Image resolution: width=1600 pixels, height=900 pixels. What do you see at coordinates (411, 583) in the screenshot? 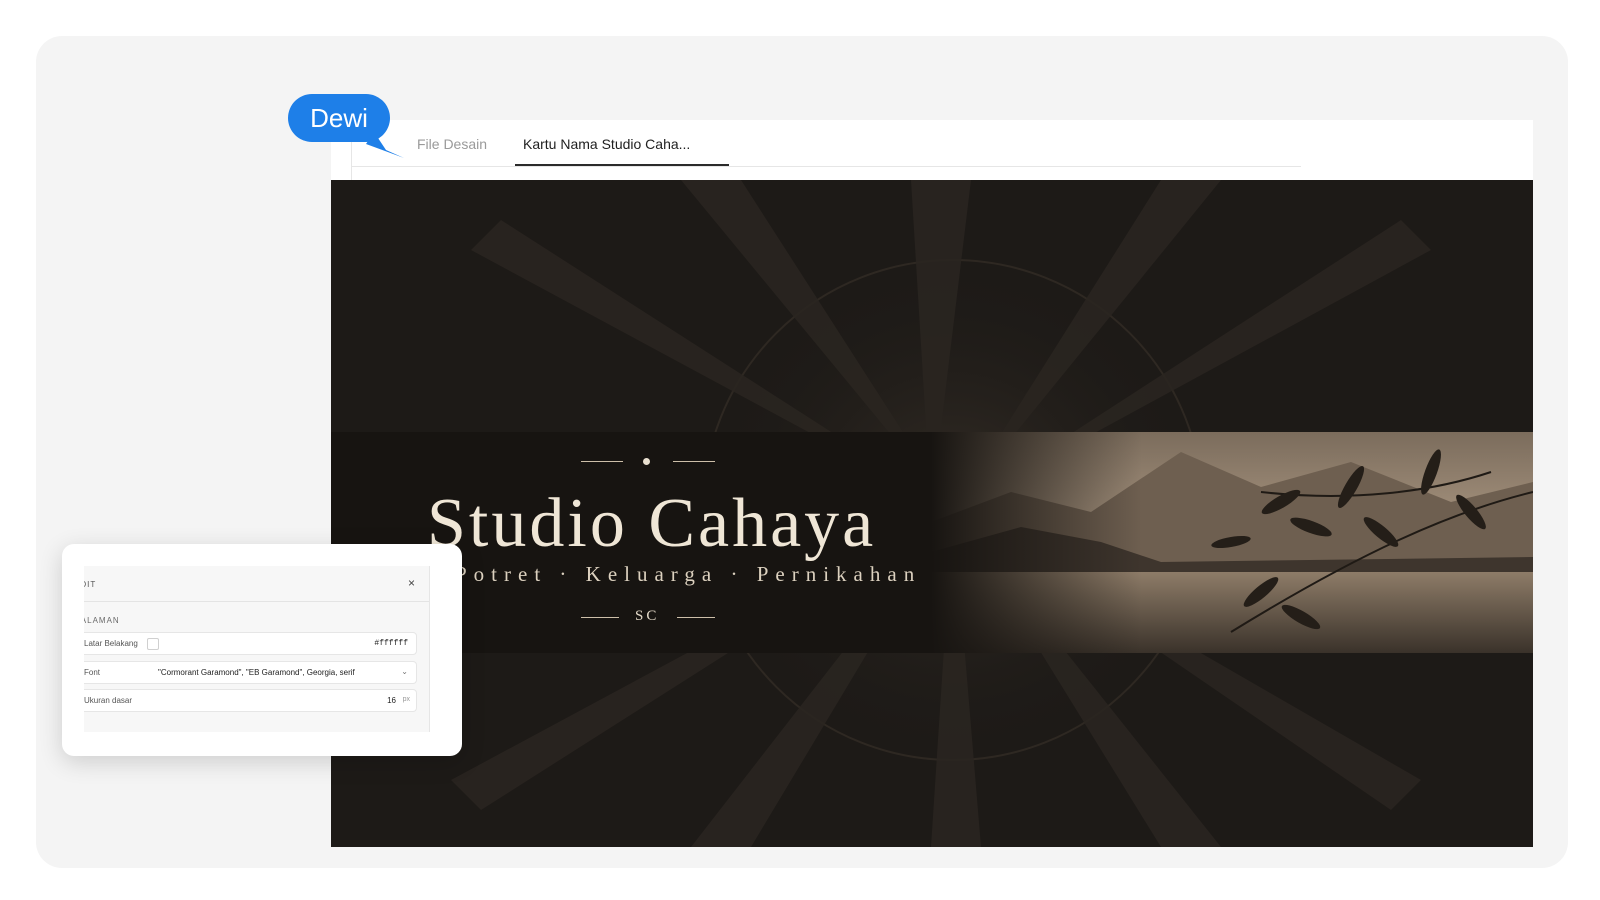
I see `close-icon: ×` at bounding box center [411, 583].